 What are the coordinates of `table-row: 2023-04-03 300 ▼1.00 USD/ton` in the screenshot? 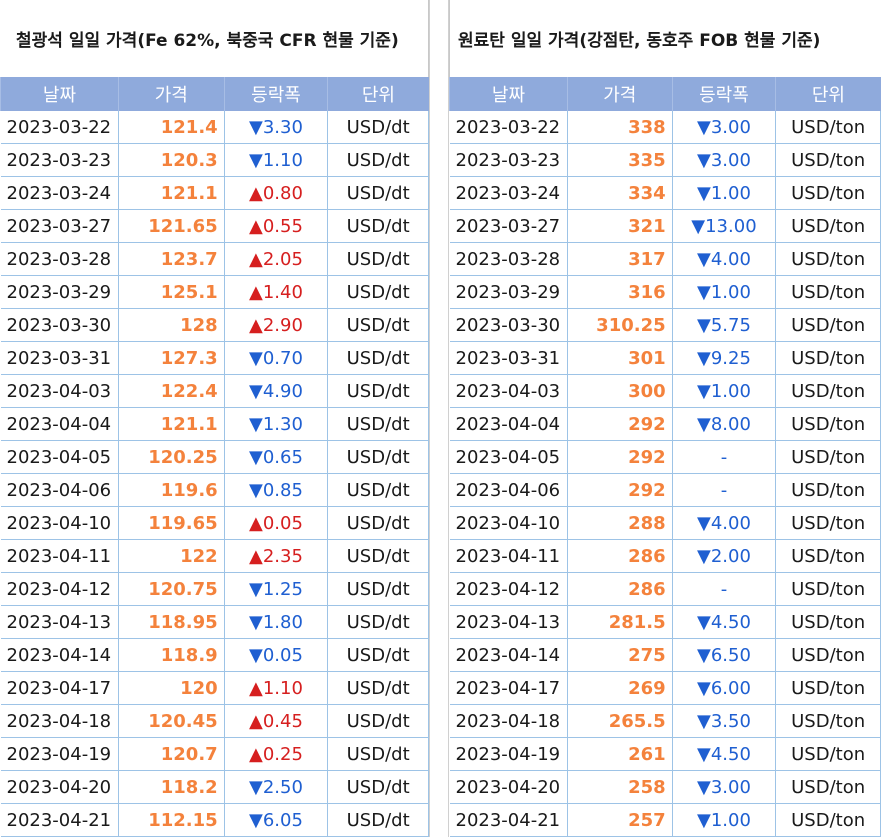 It's located at (665, 391).